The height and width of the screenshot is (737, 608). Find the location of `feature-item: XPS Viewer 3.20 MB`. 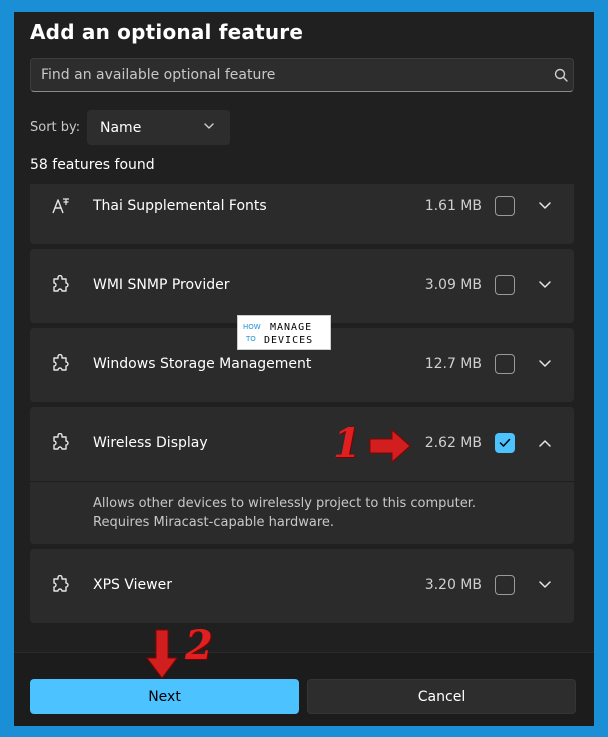

feature-item: XPS Viewer 3.20 MB is located at coordinates (302, 586).